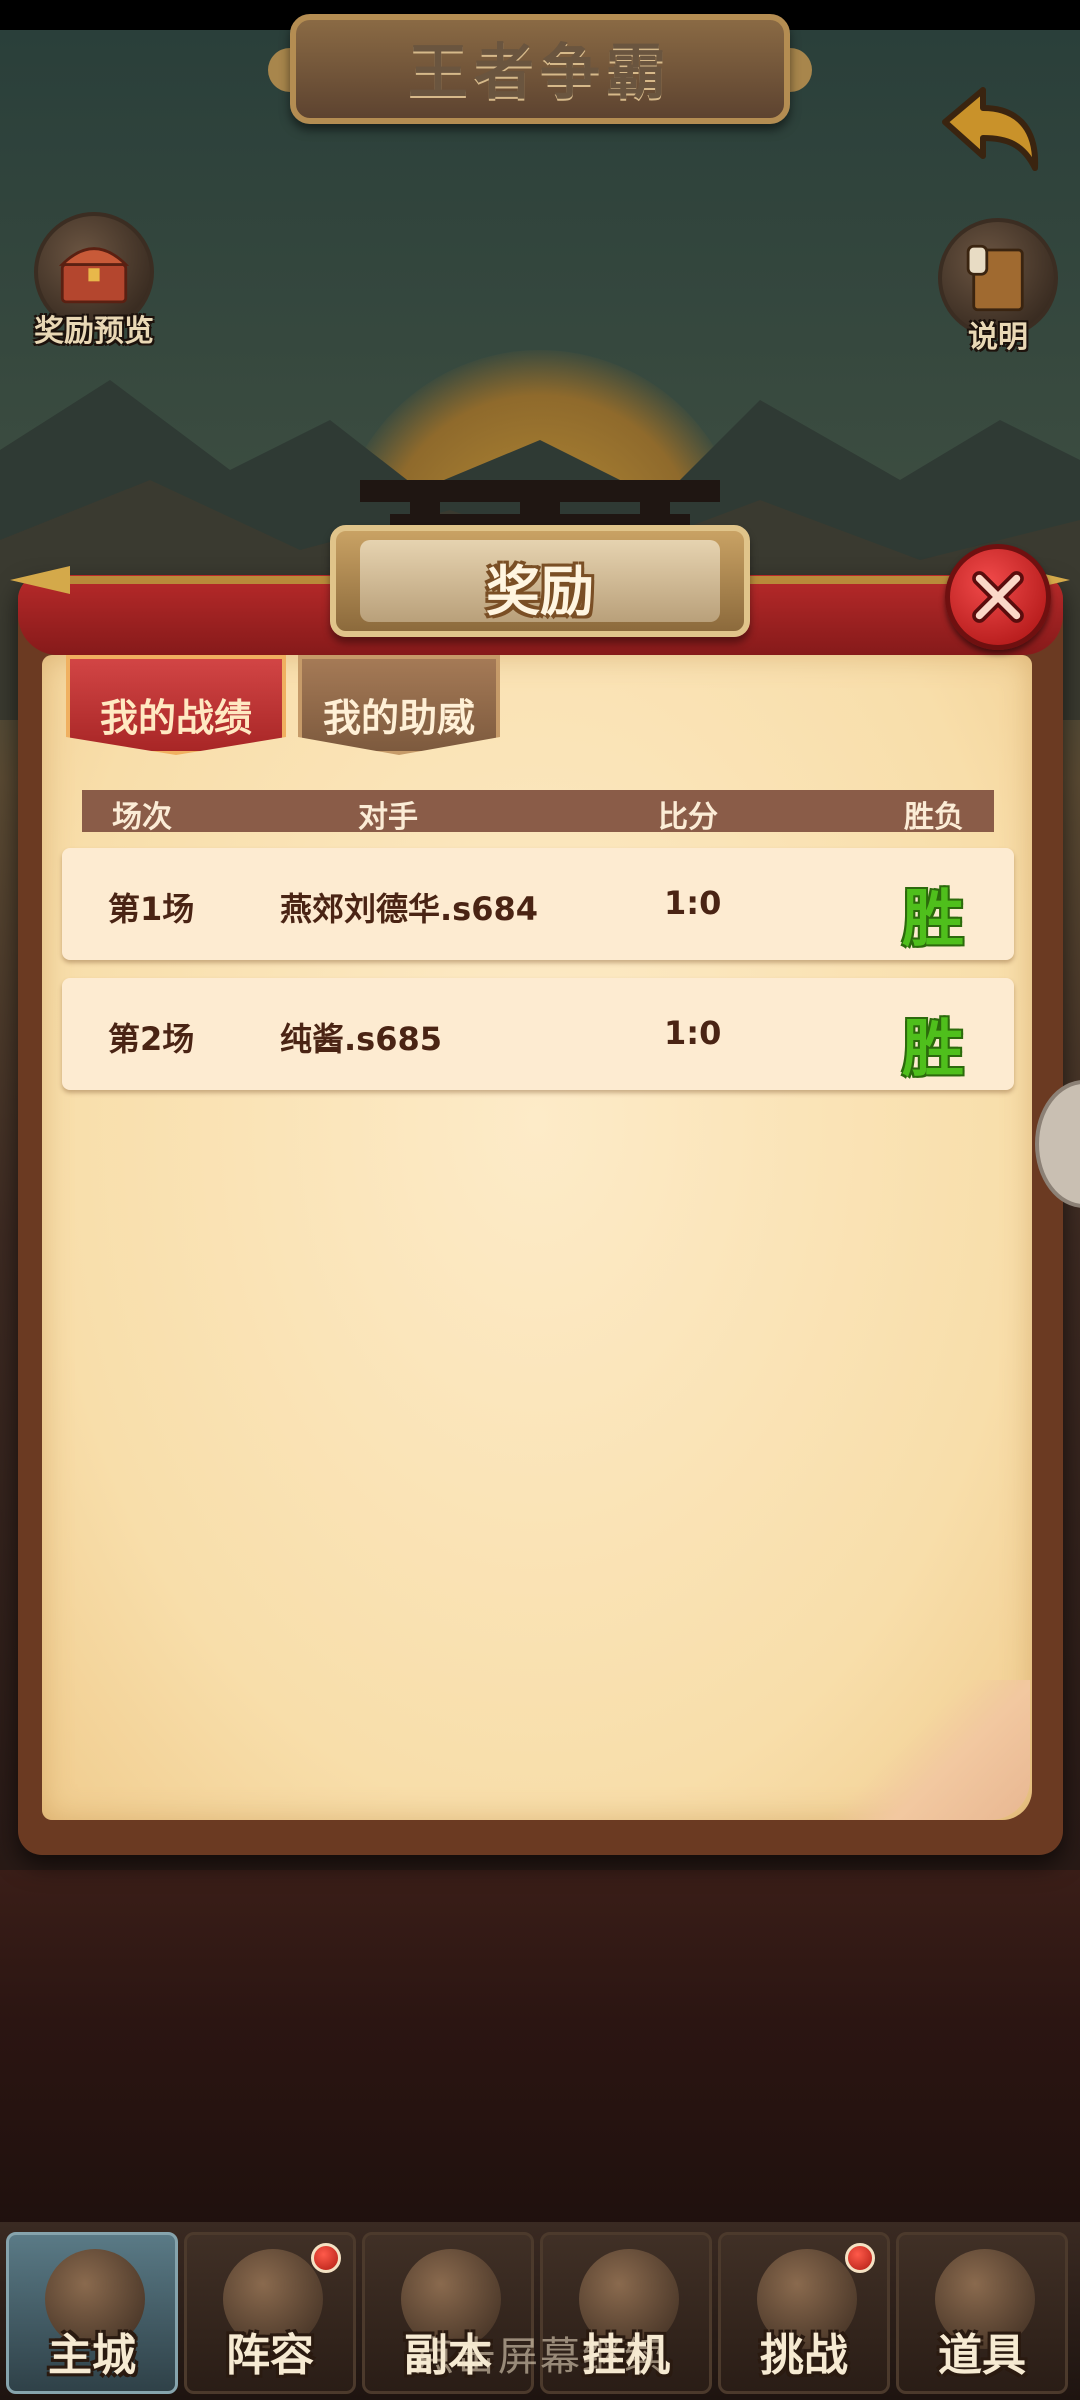  Describe the element at coordinates (998, 337) in the screenshot. I see `instructions-label: 说明` at that location.